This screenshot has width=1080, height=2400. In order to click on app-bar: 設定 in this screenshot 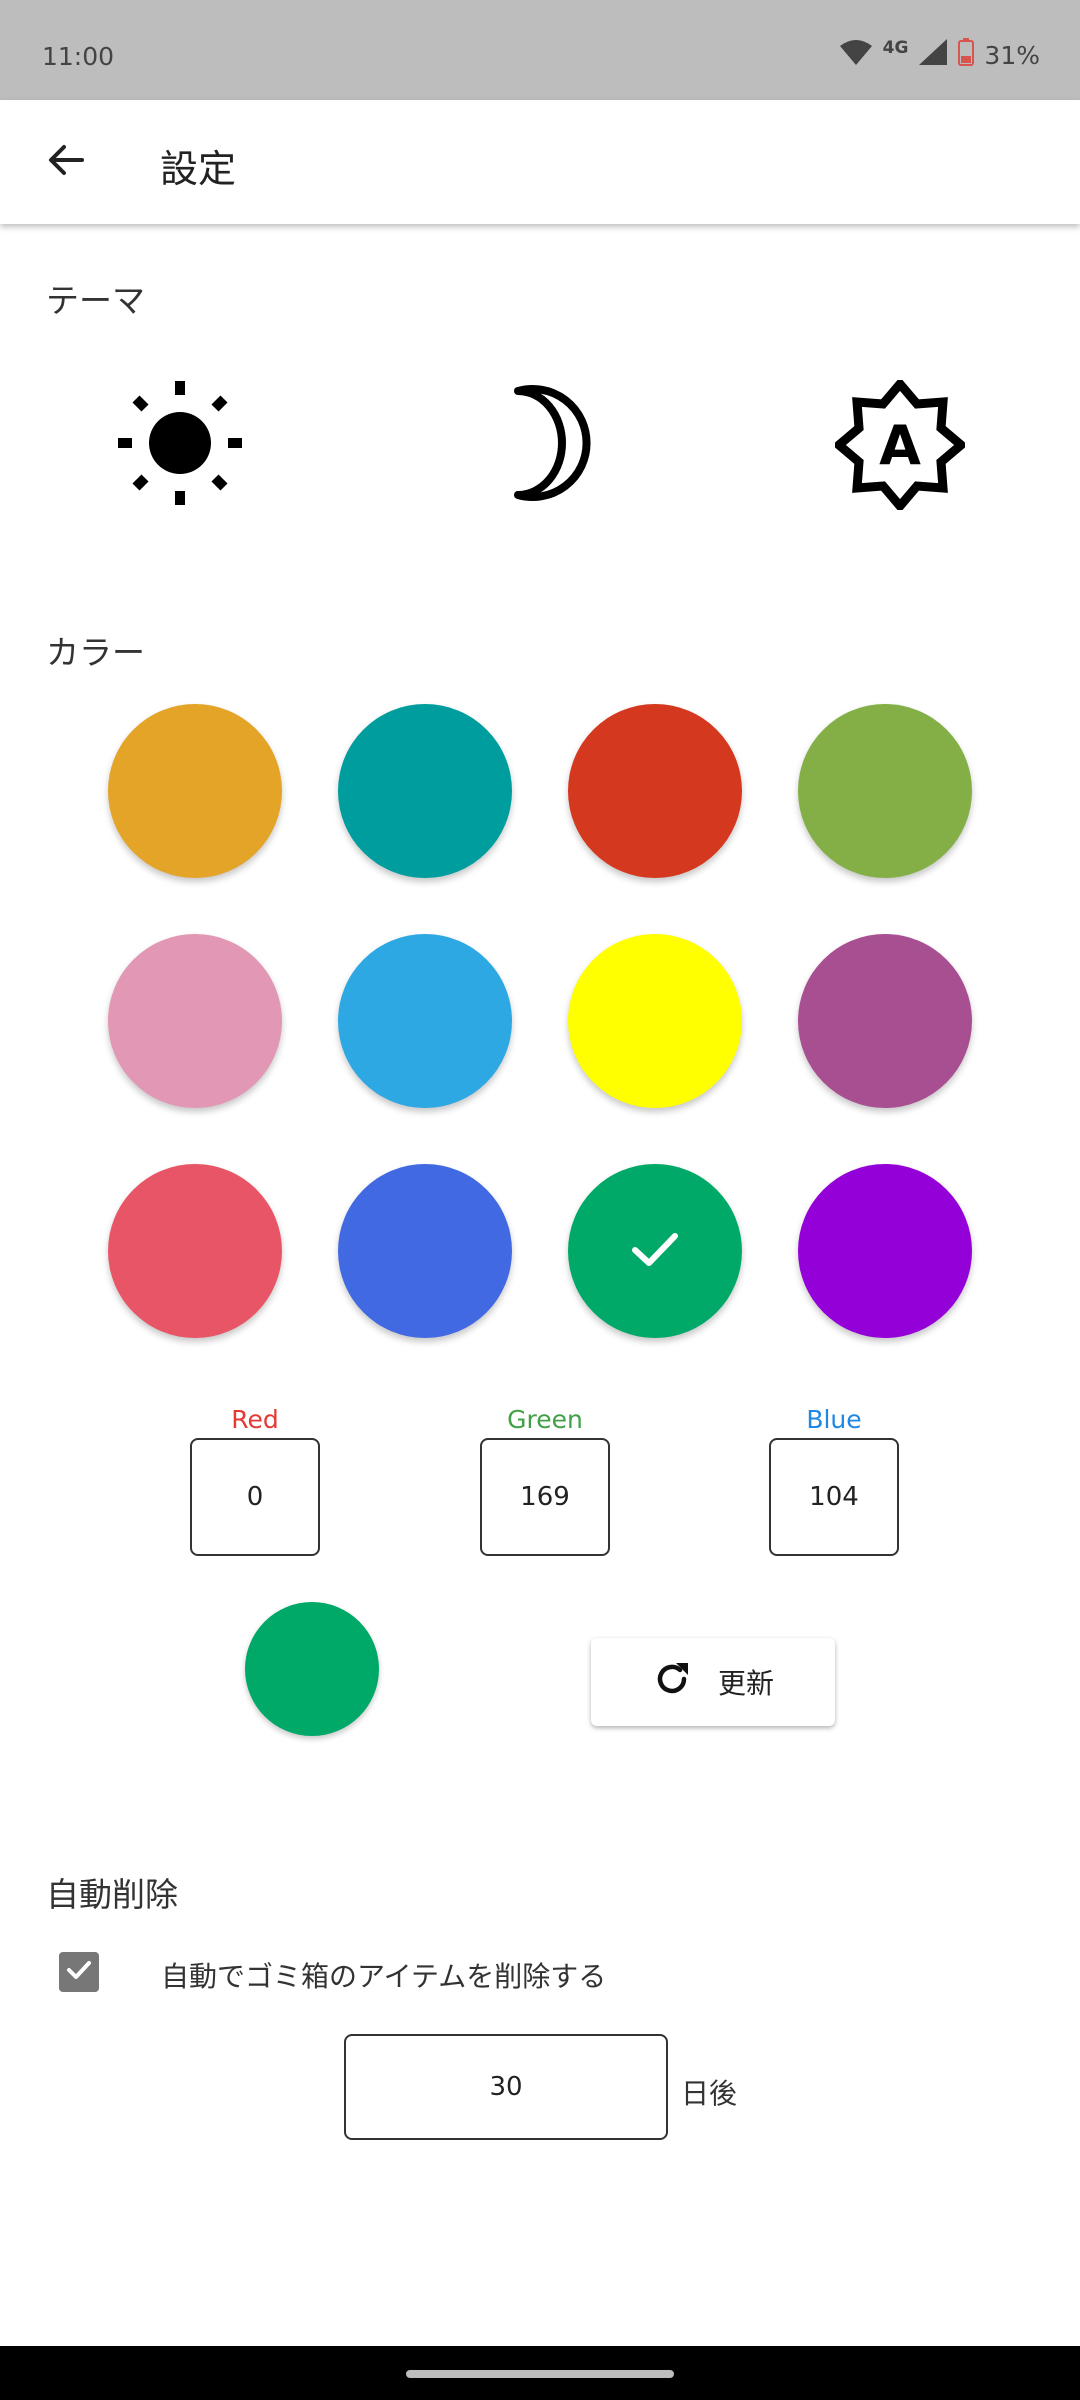, I will do `click(540, 162)`.